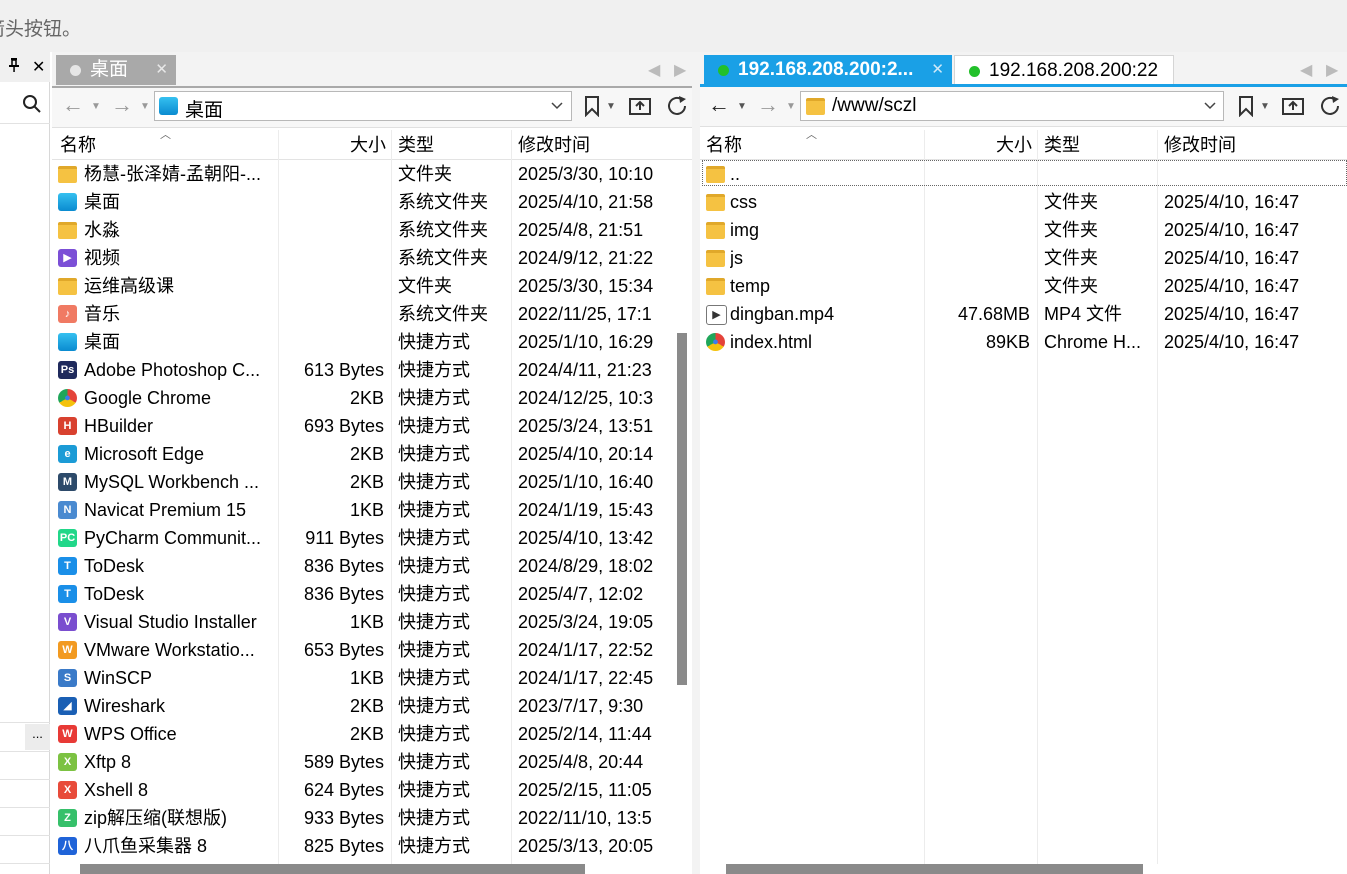  What do you see at coordinates (1100, 174) in the screenshot?
I see `cell-type` at bounding box center [1100, 174].